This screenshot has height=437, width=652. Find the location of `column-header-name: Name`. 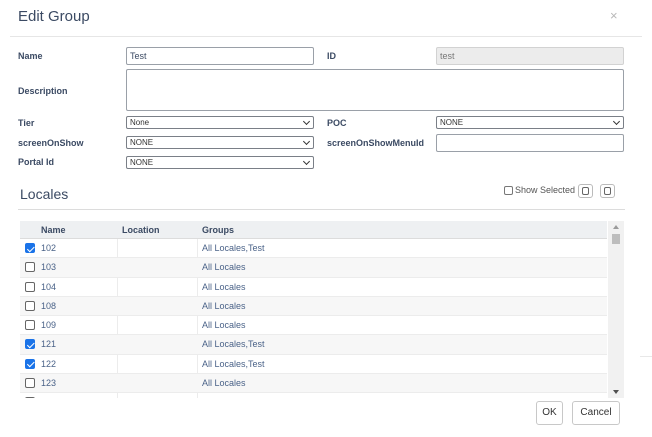

column-header-name: Name is located at coordinates (53, 230).